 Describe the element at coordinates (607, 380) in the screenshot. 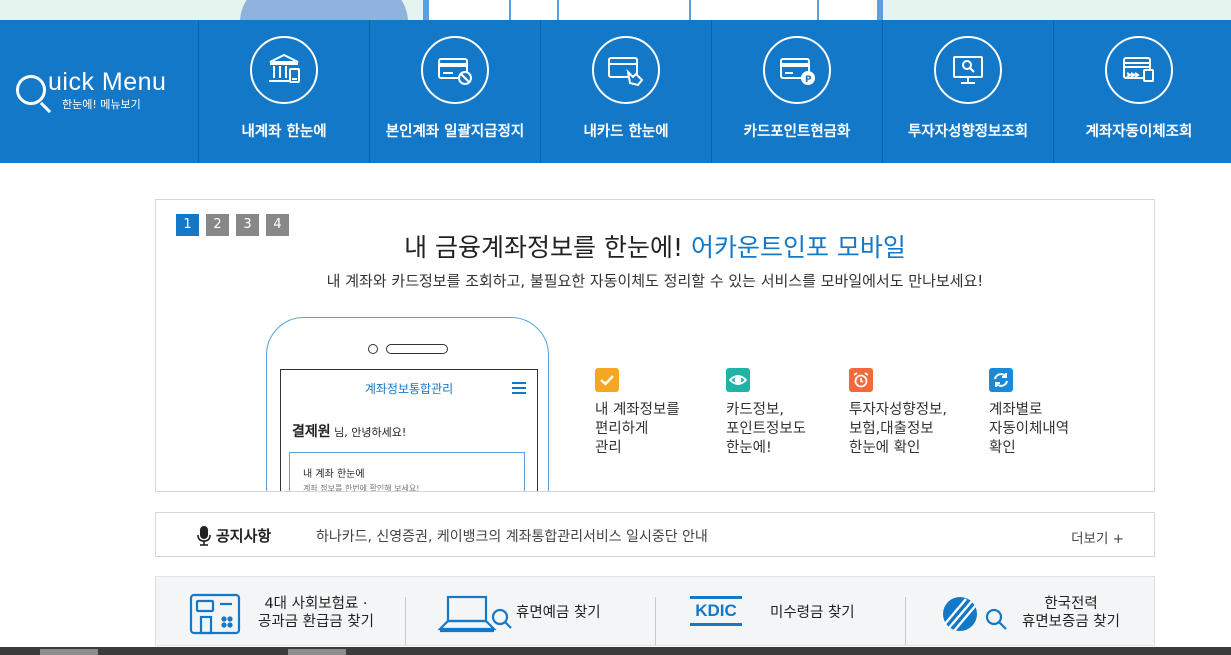

I see `check-icon` at that location.